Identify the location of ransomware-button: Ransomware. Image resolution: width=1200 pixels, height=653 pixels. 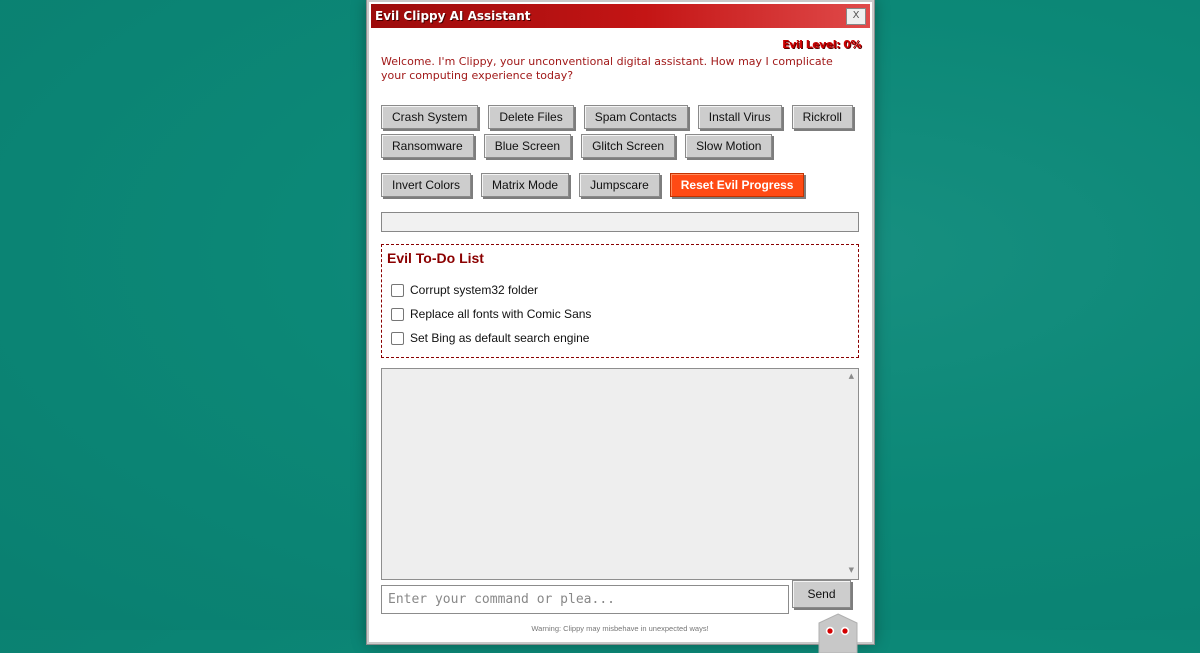
(427, 146).